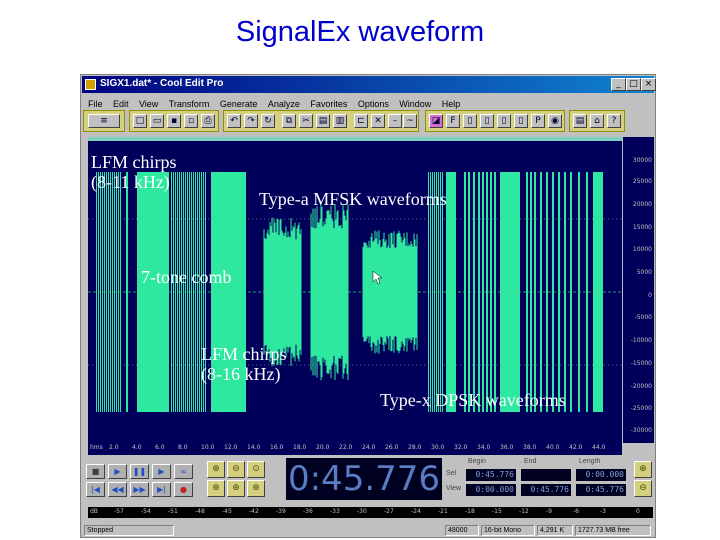 The image size is (720, 540). Describe the element at coordinates (461, 447) in the screenshot. I see `time-label: 32.0` at that location.